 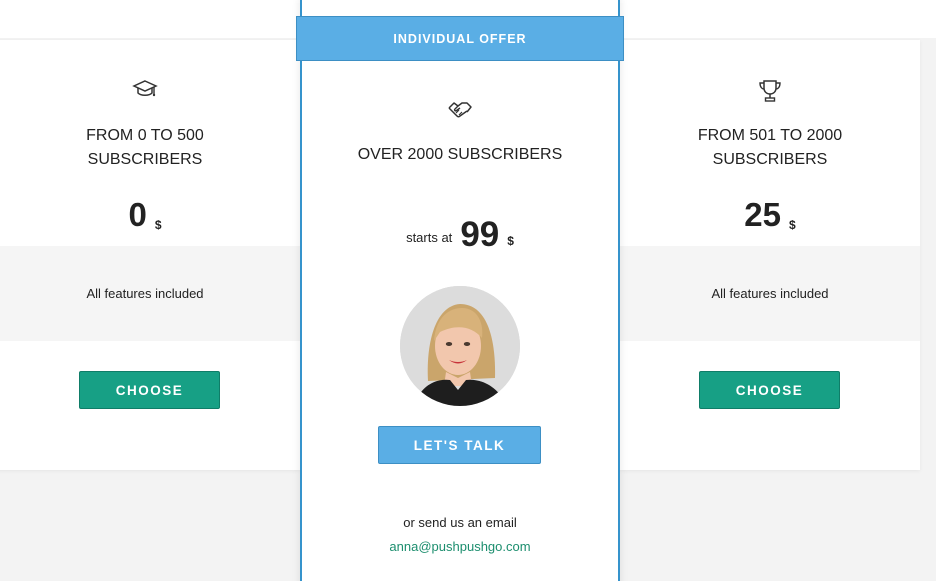 I want to click on individual-offer-ribbon: INDIVIDUAL OFFER, so click(x=460, y=38).